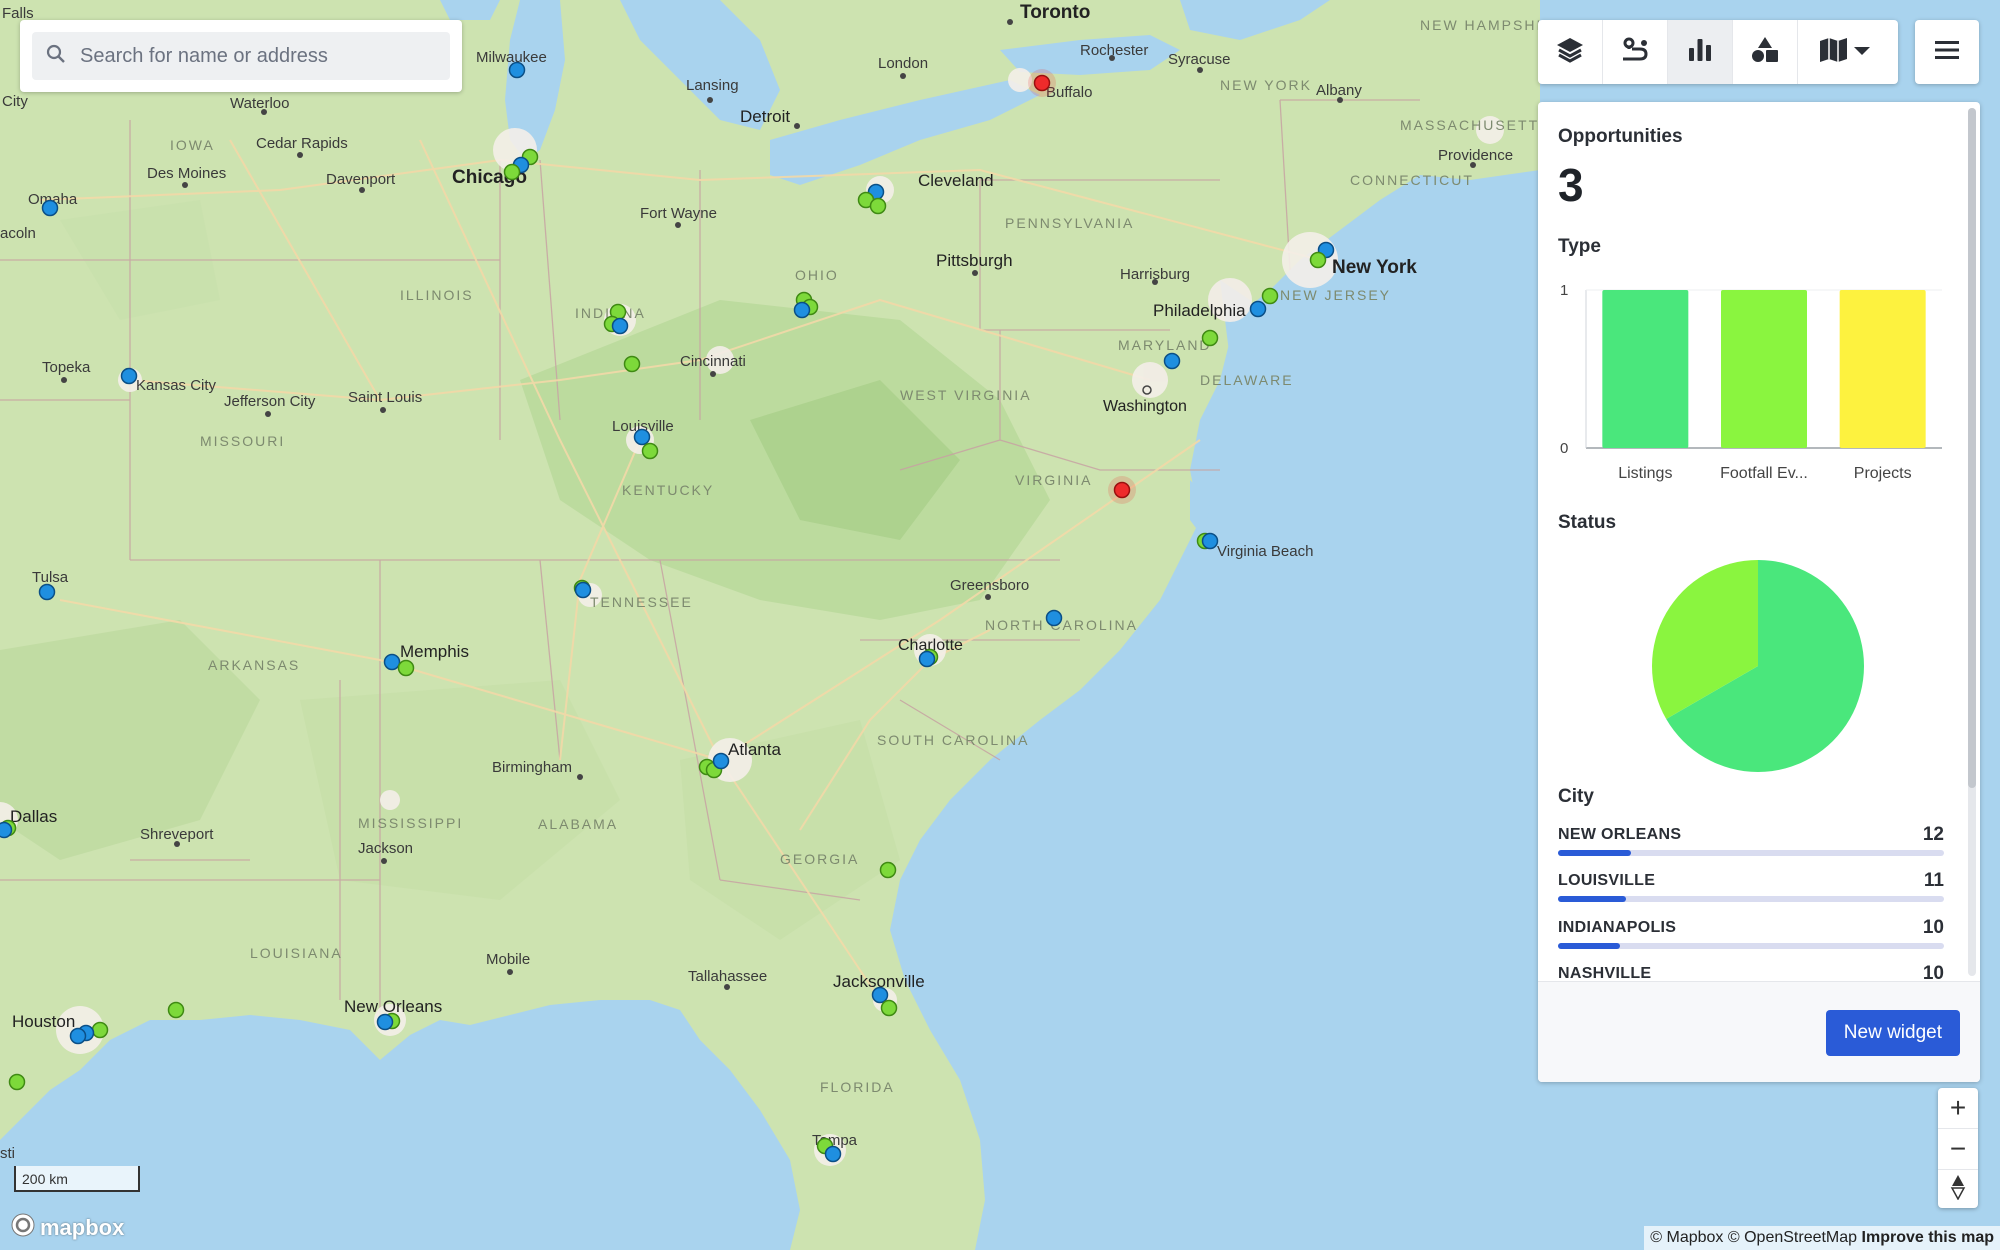 The width and height of the screenshot is (2000, 1250). Describe the element at coordinates (1765, 52) in the screenshot. I see `shapes-button` at that location.